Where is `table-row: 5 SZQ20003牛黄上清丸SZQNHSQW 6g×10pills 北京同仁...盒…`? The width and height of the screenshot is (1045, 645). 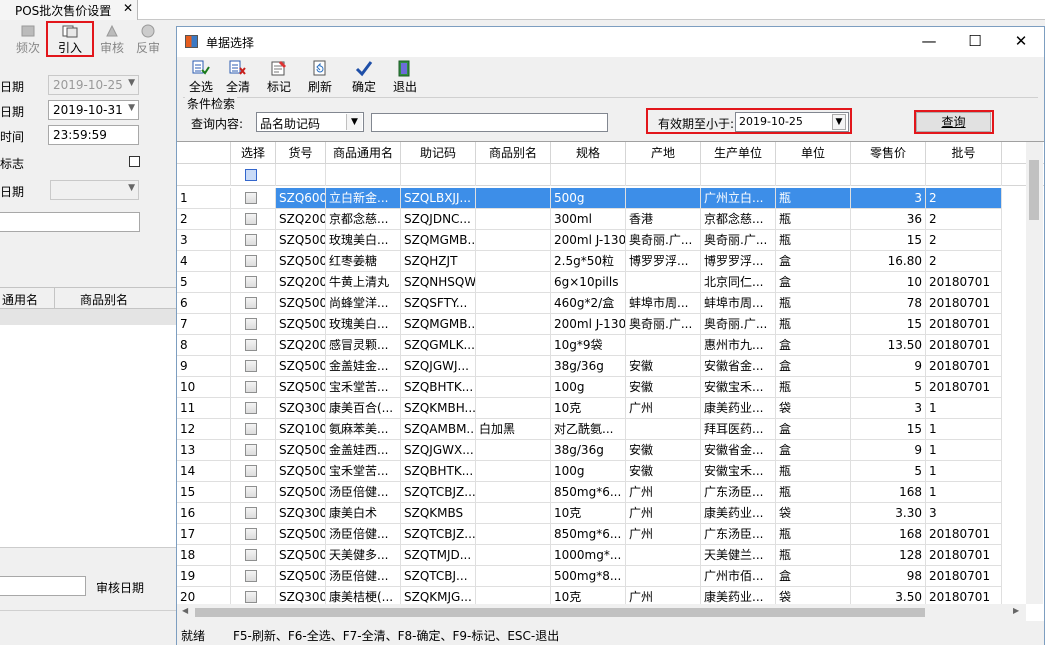
table-row: 5 SZQ20003牛黄上清丸SZQNHSQW 6g×10pills 北京同仁...盒… is located at coordinates (602, 282).